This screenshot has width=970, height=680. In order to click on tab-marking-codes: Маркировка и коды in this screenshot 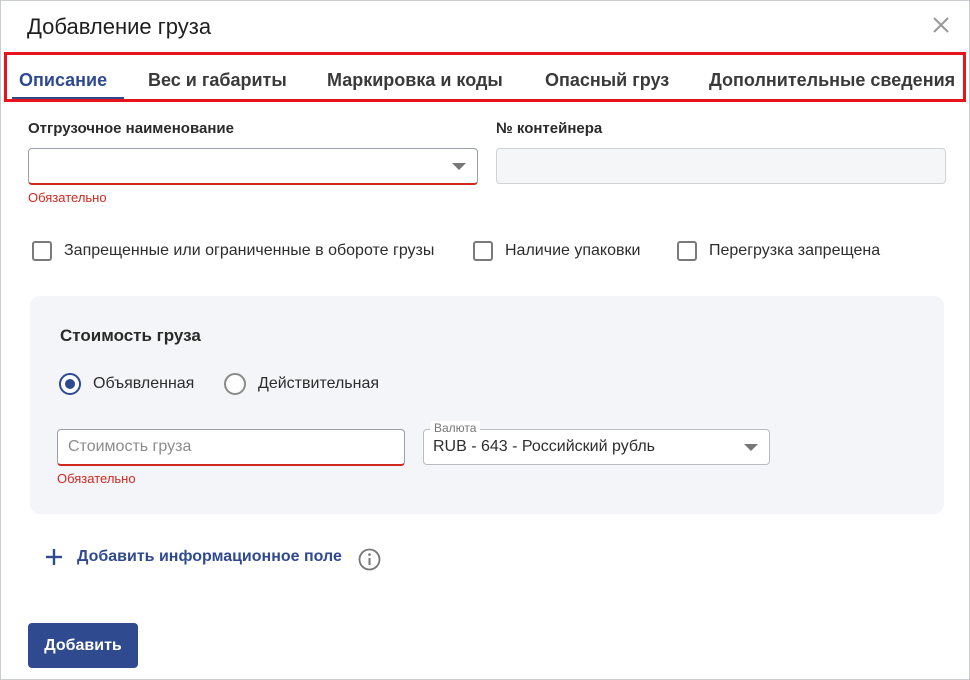, I will do `click(415, 80)`.